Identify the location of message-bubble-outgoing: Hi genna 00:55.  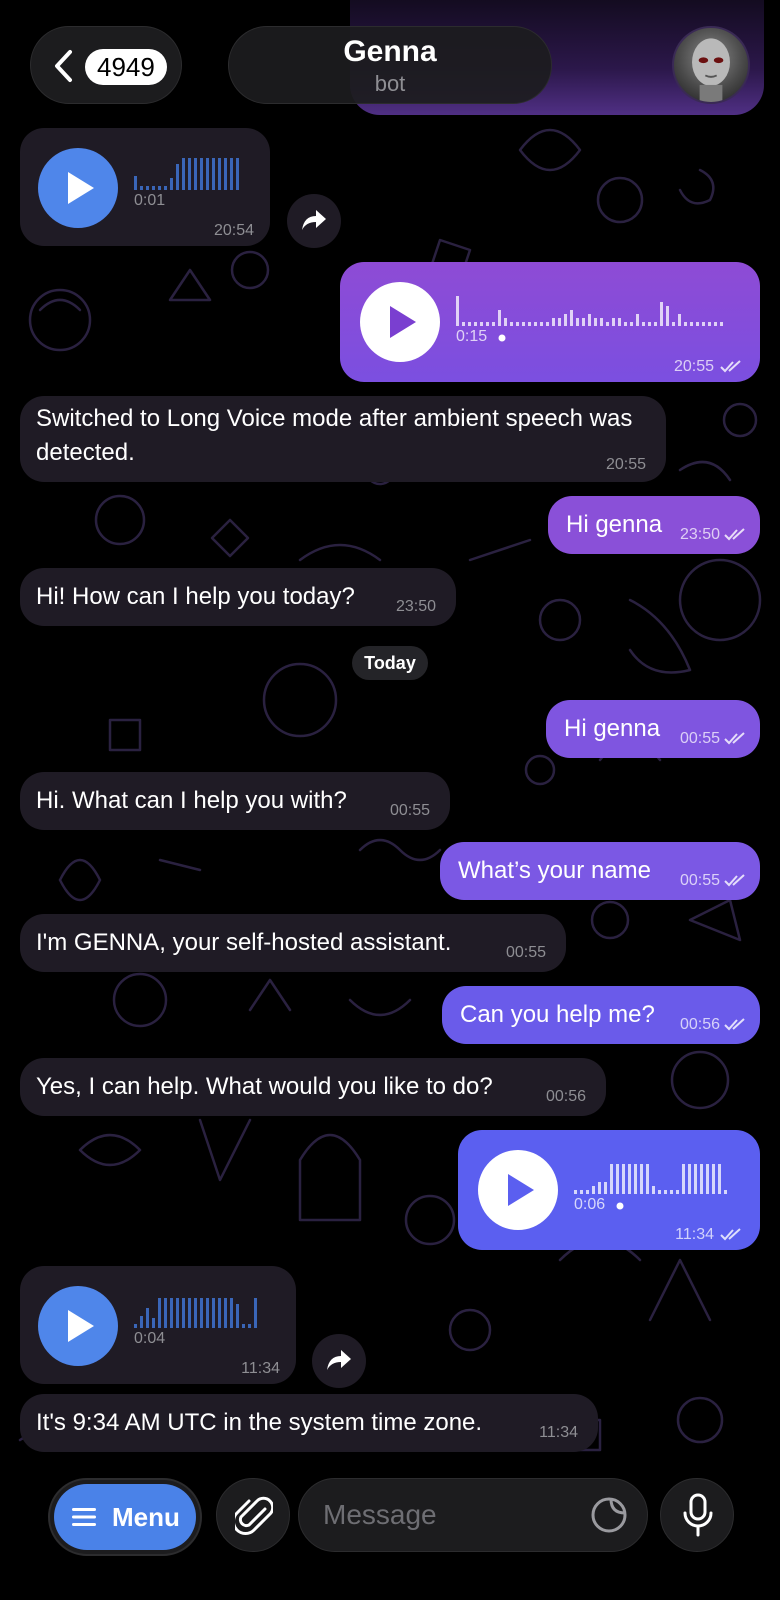
(653, 729).